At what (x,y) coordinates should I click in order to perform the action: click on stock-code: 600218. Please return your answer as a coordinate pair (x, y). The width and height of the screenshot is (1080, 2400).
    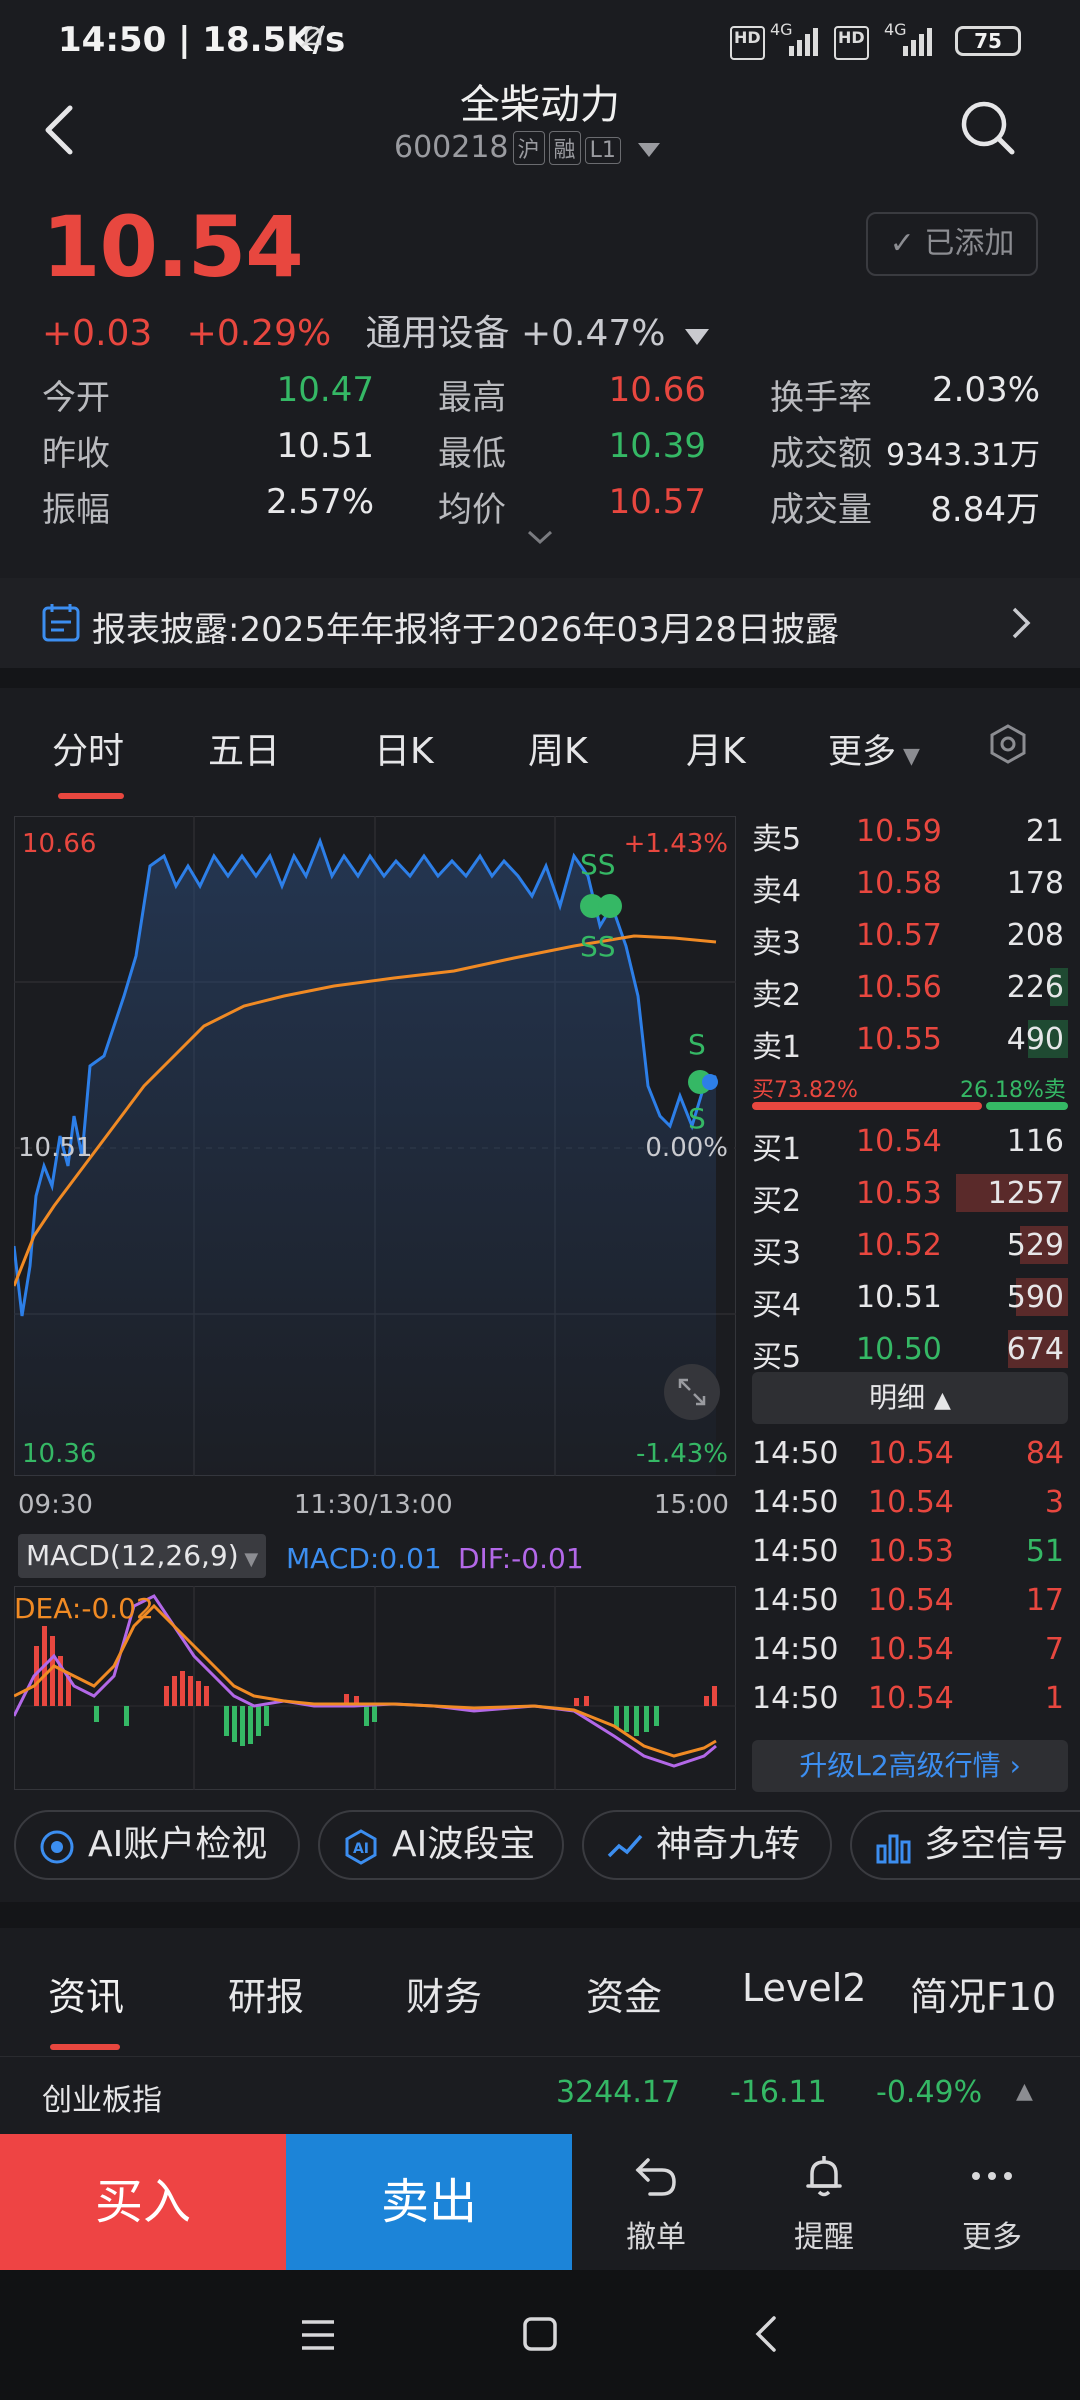
    Looking at the image, I should click on (451, 147).